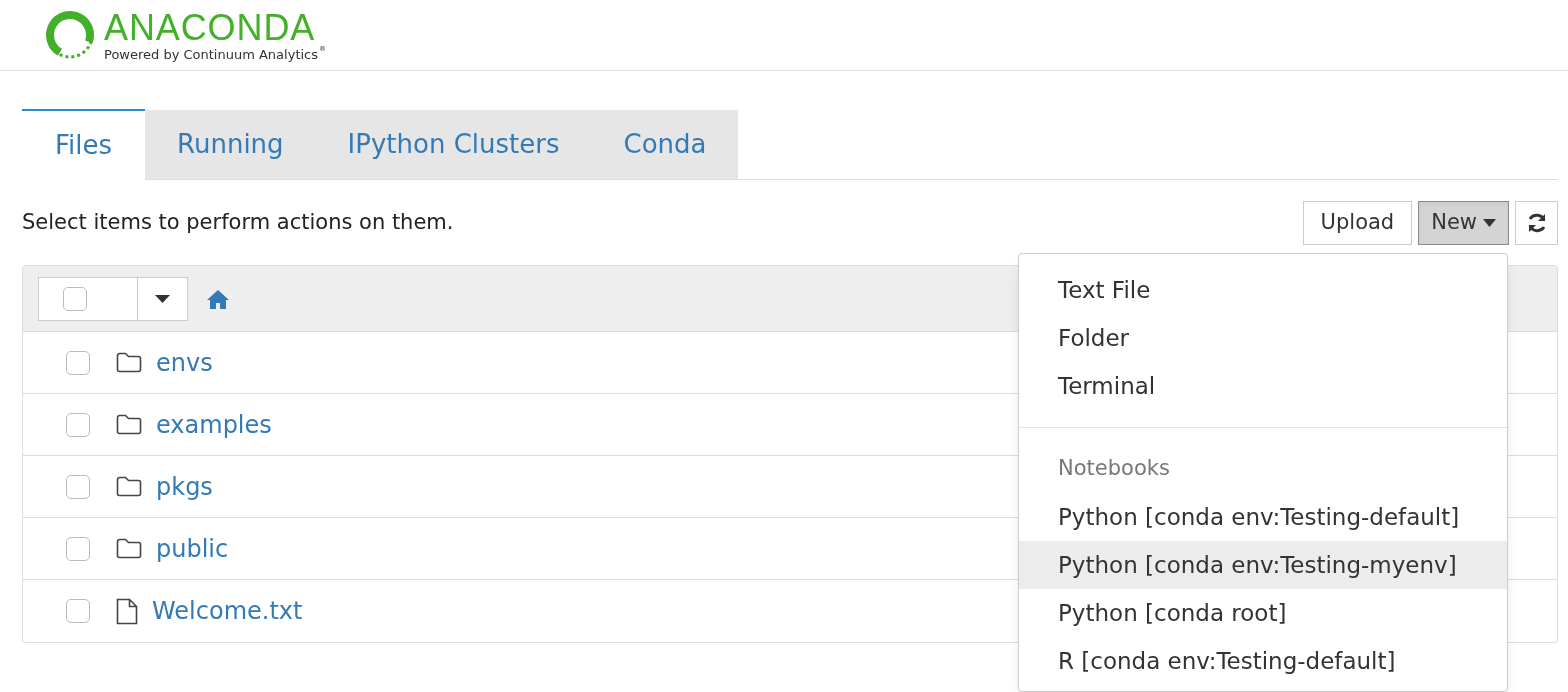  What do you see at coordinates (192, 548) in the screenshot?
I see `folder-link: public` at bounding box center [192, 548].